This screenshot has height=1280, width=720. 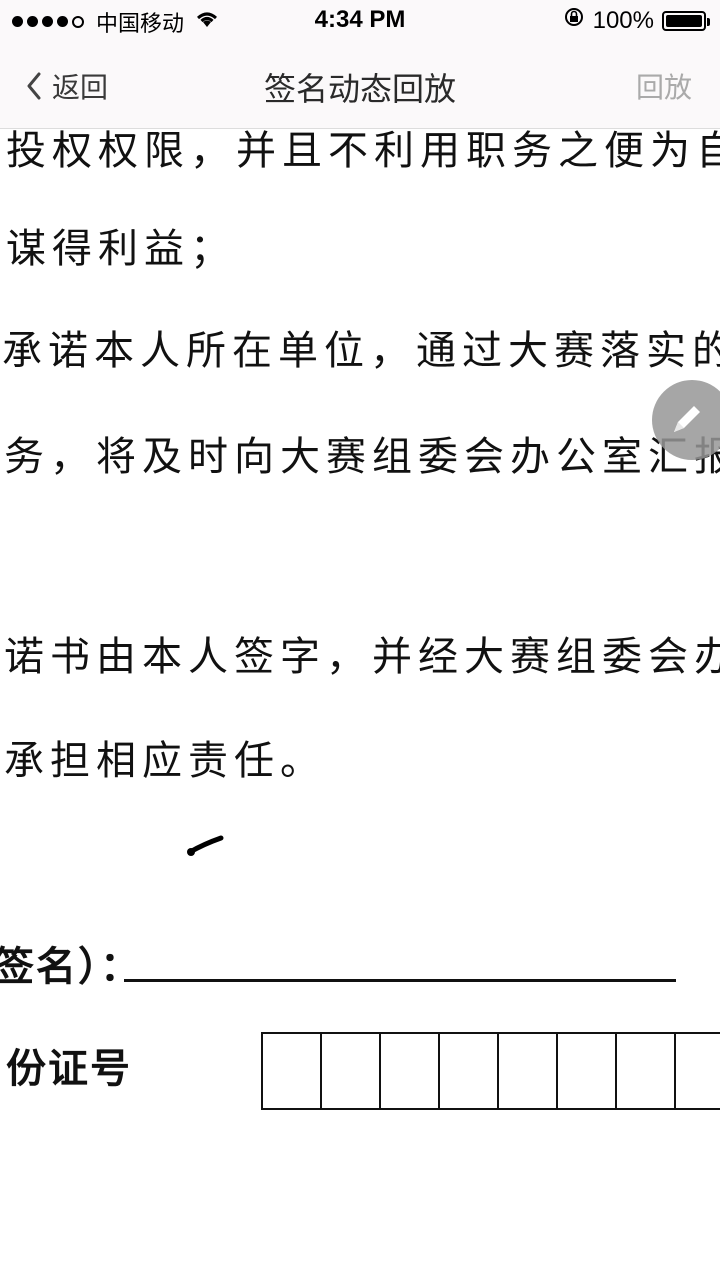 What do you see at coordinates (664, 86) in the screenshot?
I see `replay-button: 回放` at bounding box center [664, 86].